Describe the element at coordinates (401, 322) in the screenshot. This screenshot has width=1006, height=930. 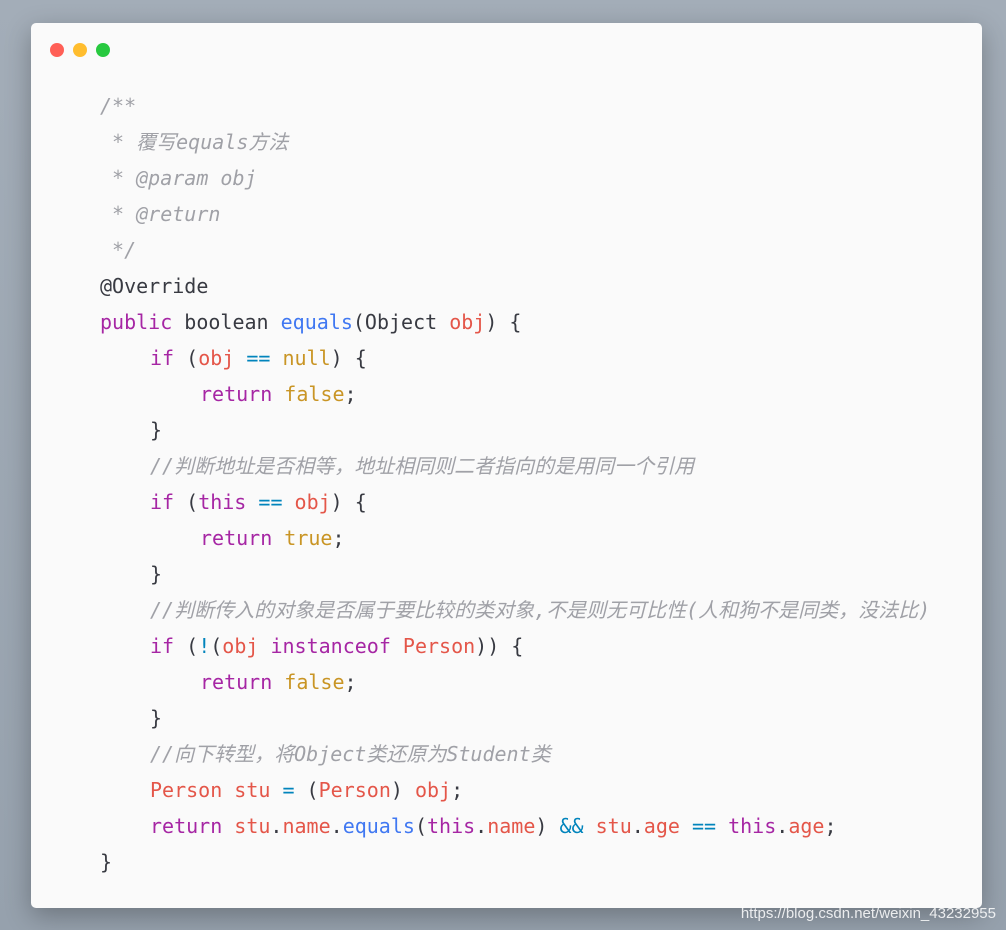
I see `code-text: (Object` at that location.